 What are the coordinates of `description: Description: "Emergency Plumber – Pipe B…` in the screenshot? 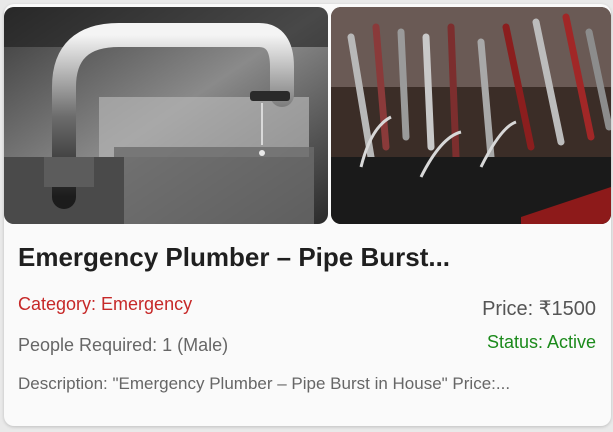 It's located at (264, 383).